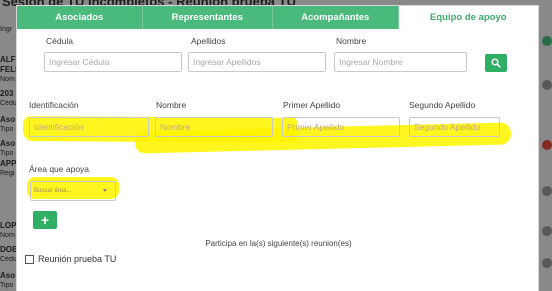 The image size is (552, 291). What do you see at coordinates (54, 105) in the screenshot?
I see `identificacion-label: Identificación` at bounding box center [54, 105].